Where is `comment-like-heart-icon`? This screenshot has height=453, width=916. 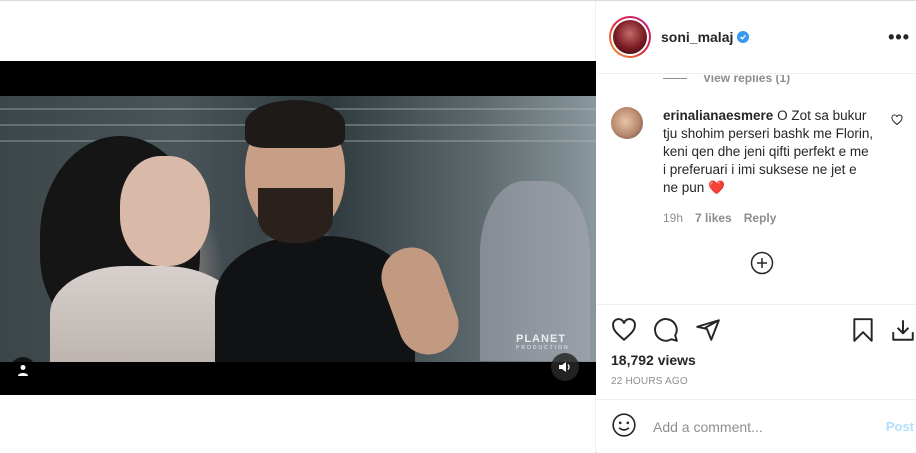
comment-like-heart-icon is located at coordinates (897, 122).